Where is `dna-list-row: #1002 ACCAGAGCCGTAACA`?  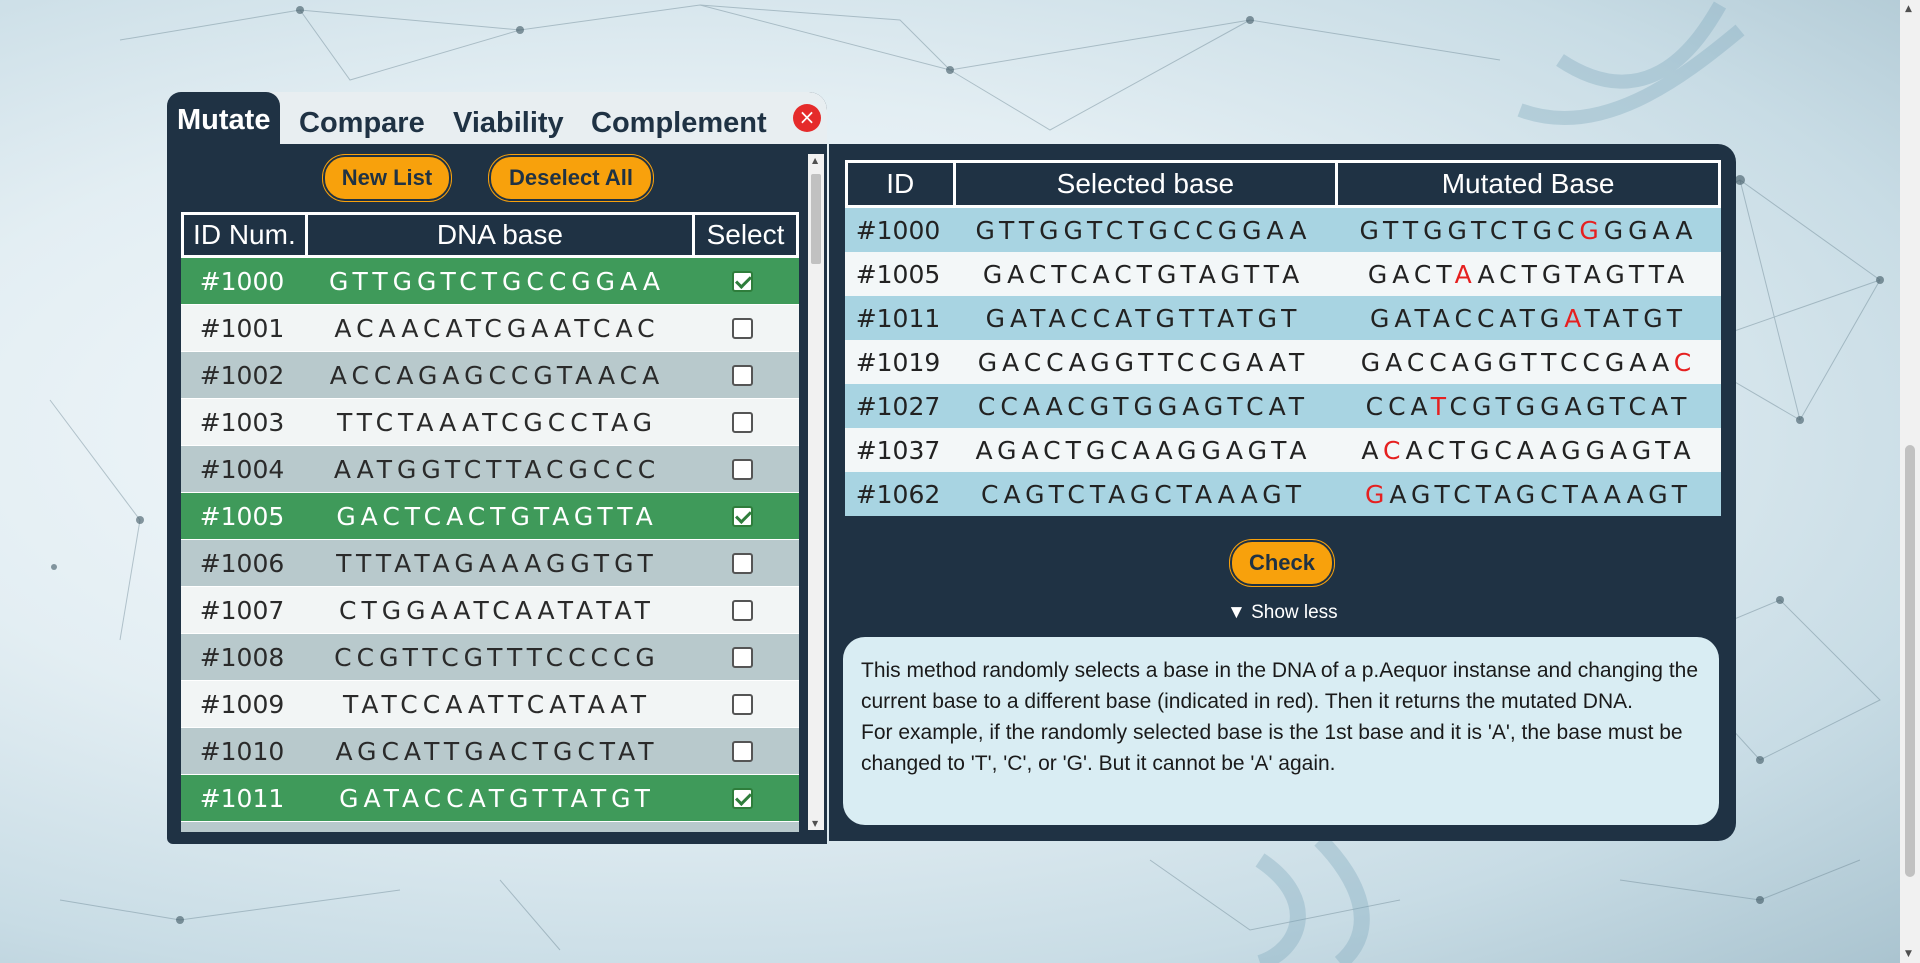 dna-list-row: #1002 ACCAGAGCCGTAACA is located at coordinates (490, 375).